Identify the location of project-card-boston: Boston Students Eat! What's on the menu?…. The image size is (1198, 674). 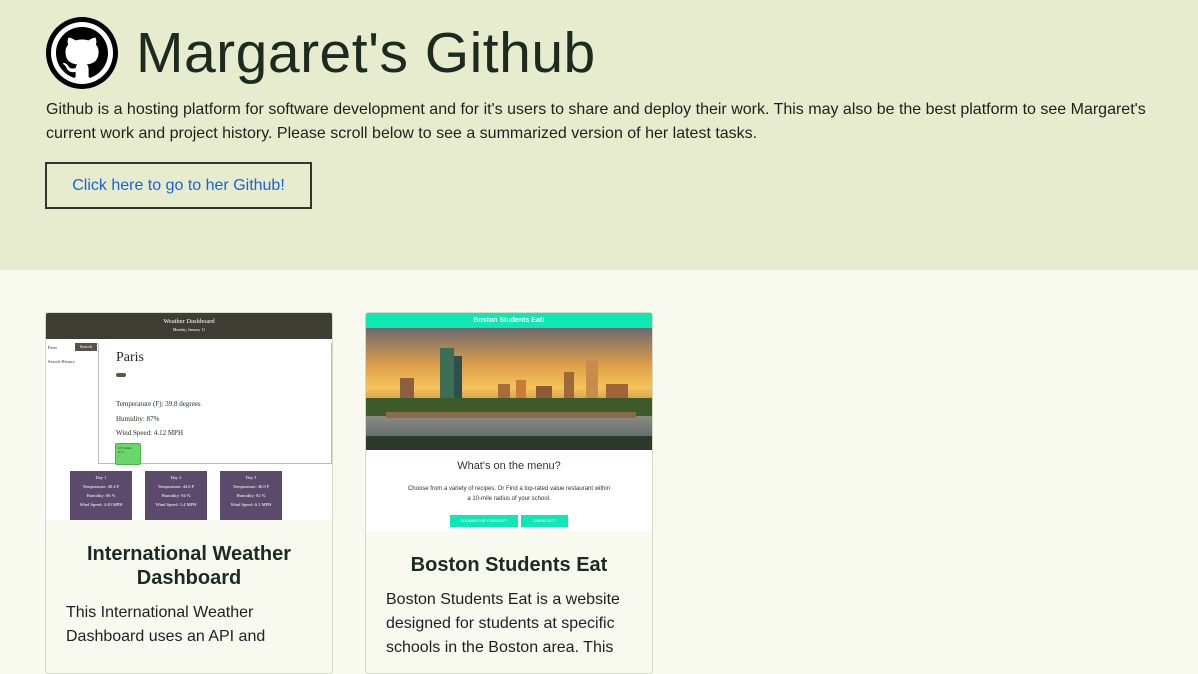
(509, 493).